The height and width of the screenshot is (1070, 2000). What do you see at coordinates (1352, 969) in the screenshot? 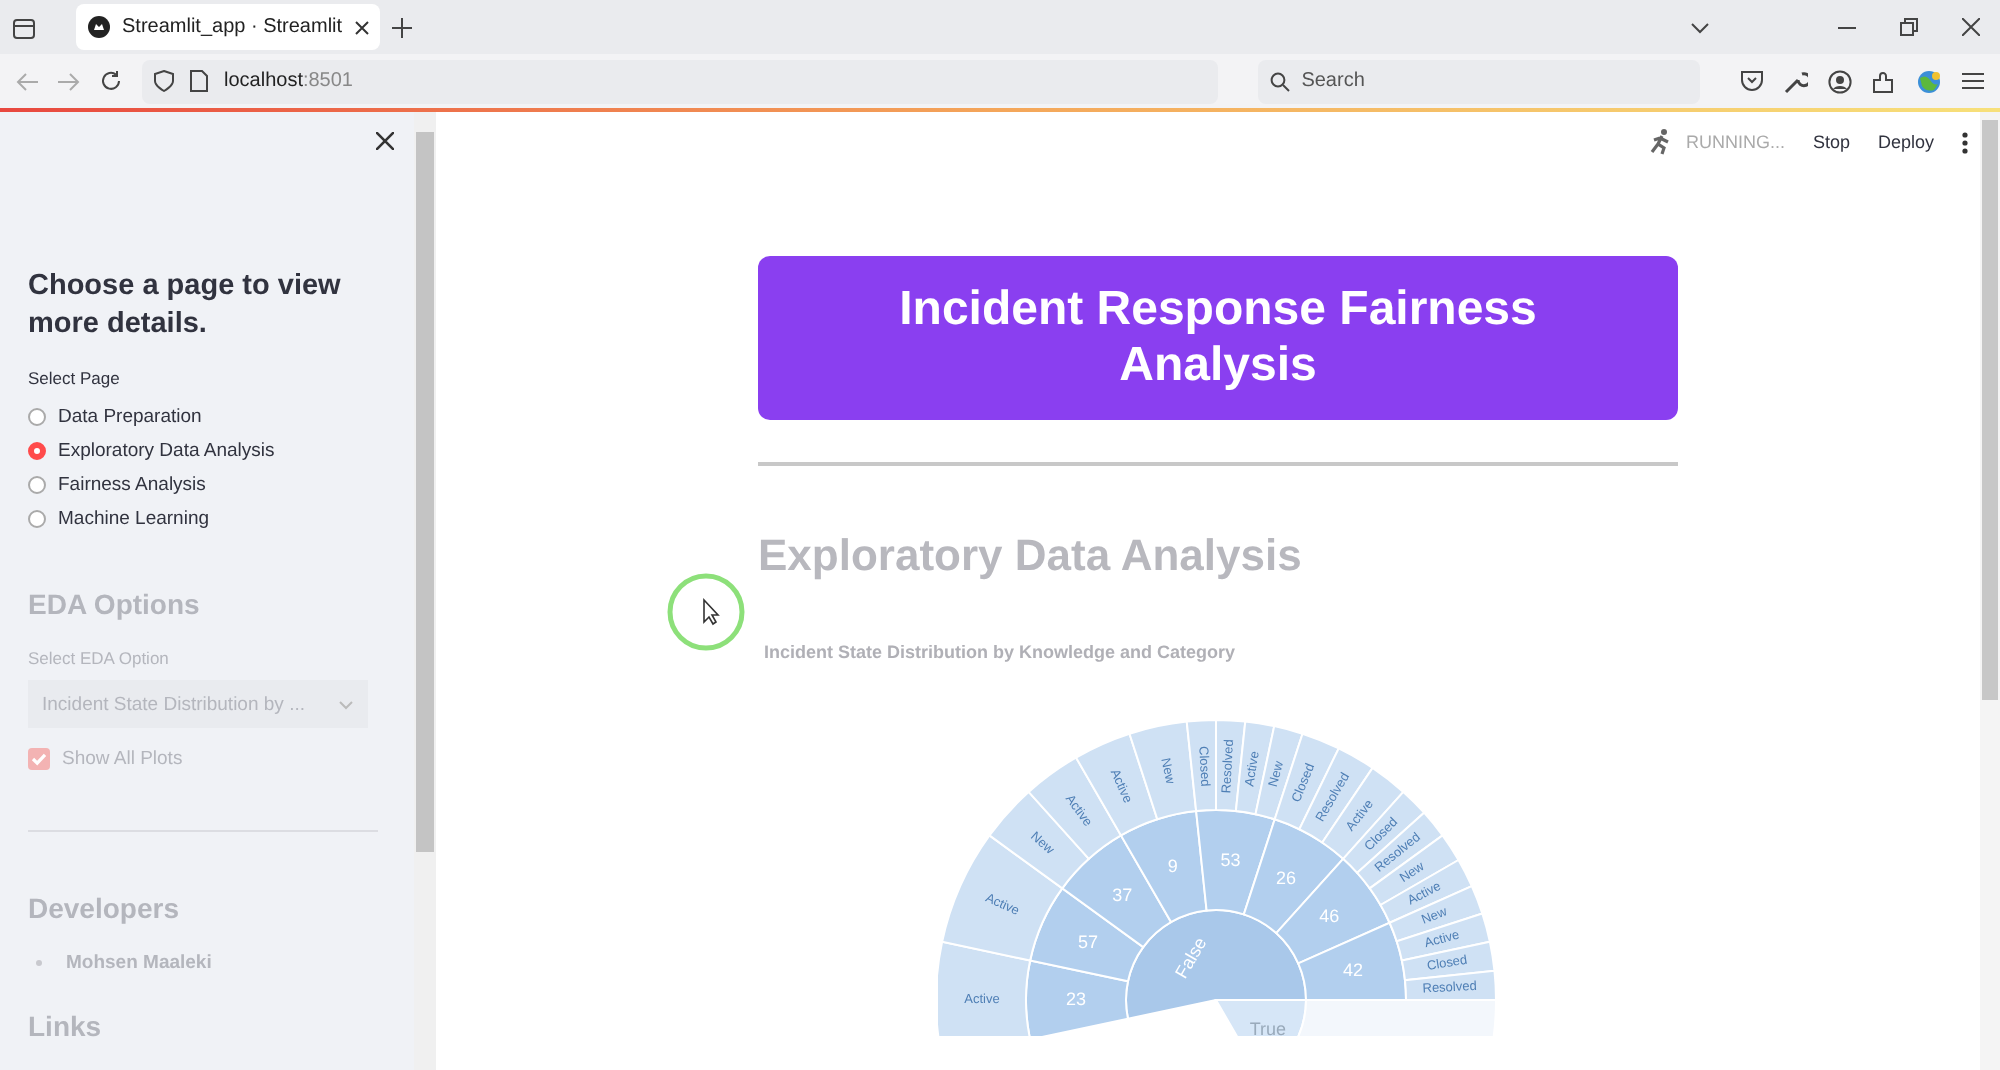
I see `segment-value: 42` at bounding box center [1352, 969].